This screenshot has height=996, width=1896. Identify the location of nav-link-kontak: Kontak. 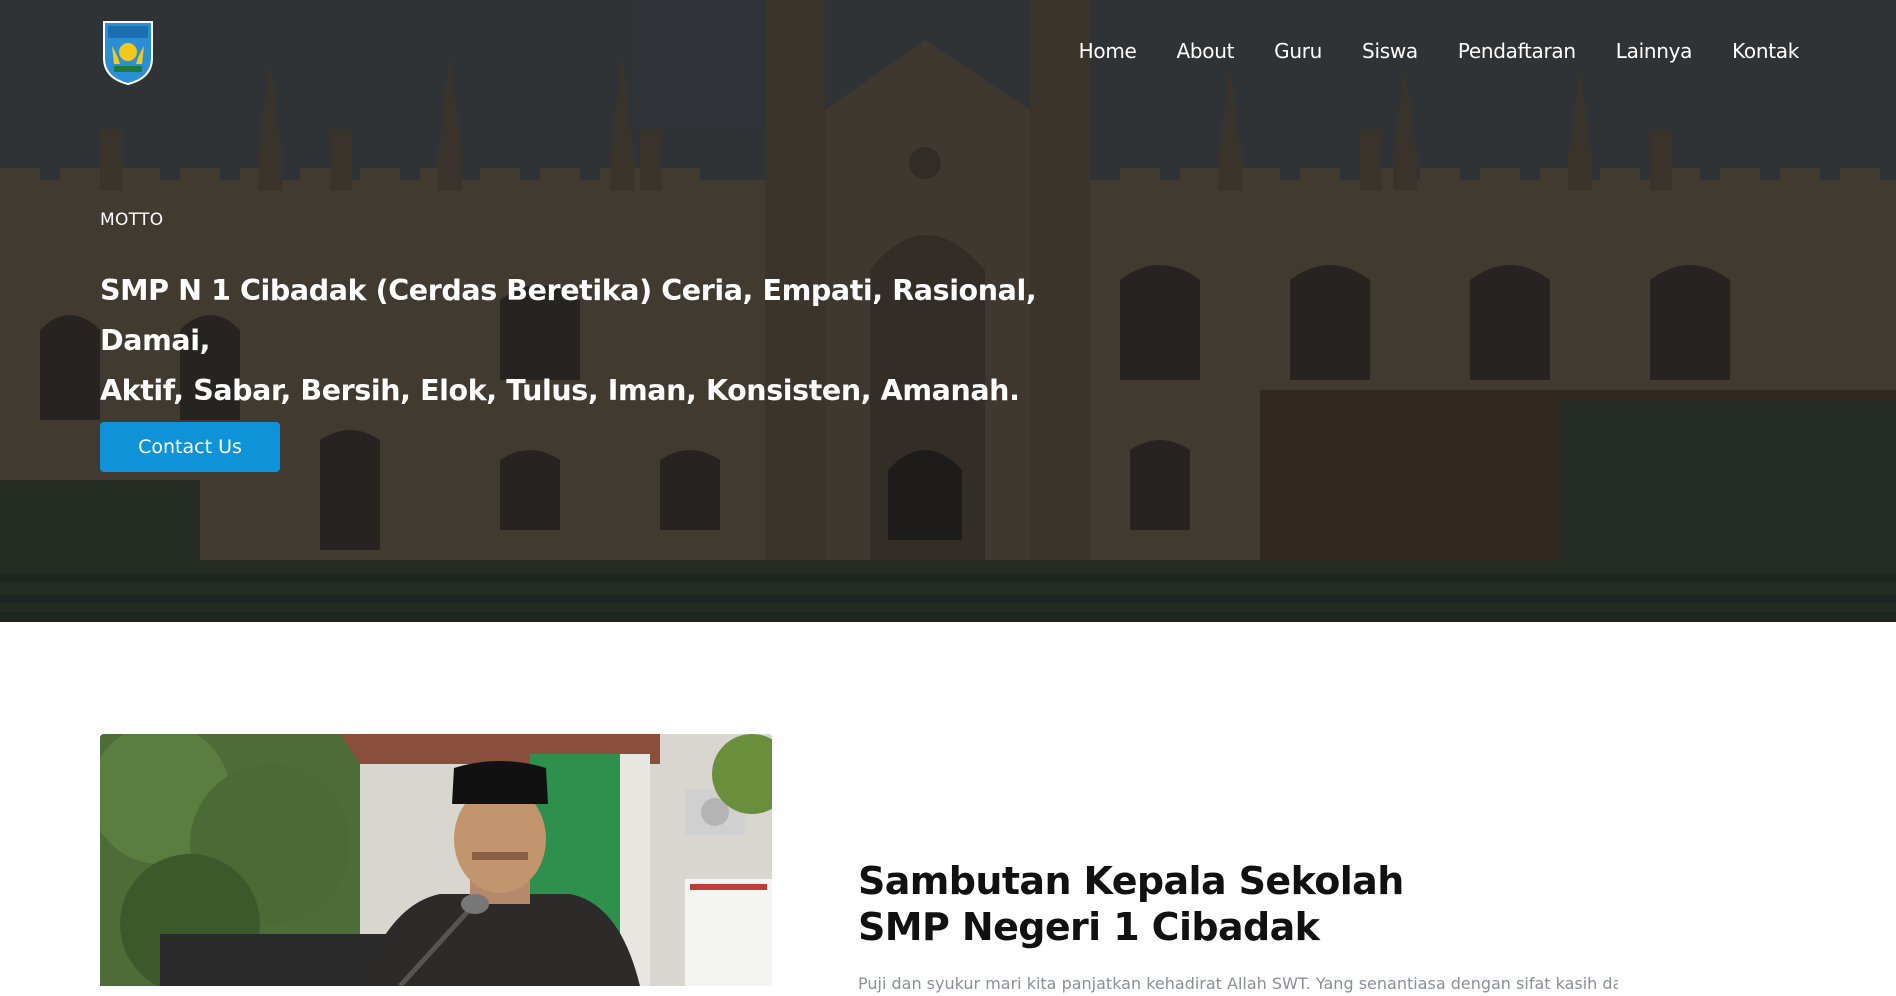
(1765, 51).